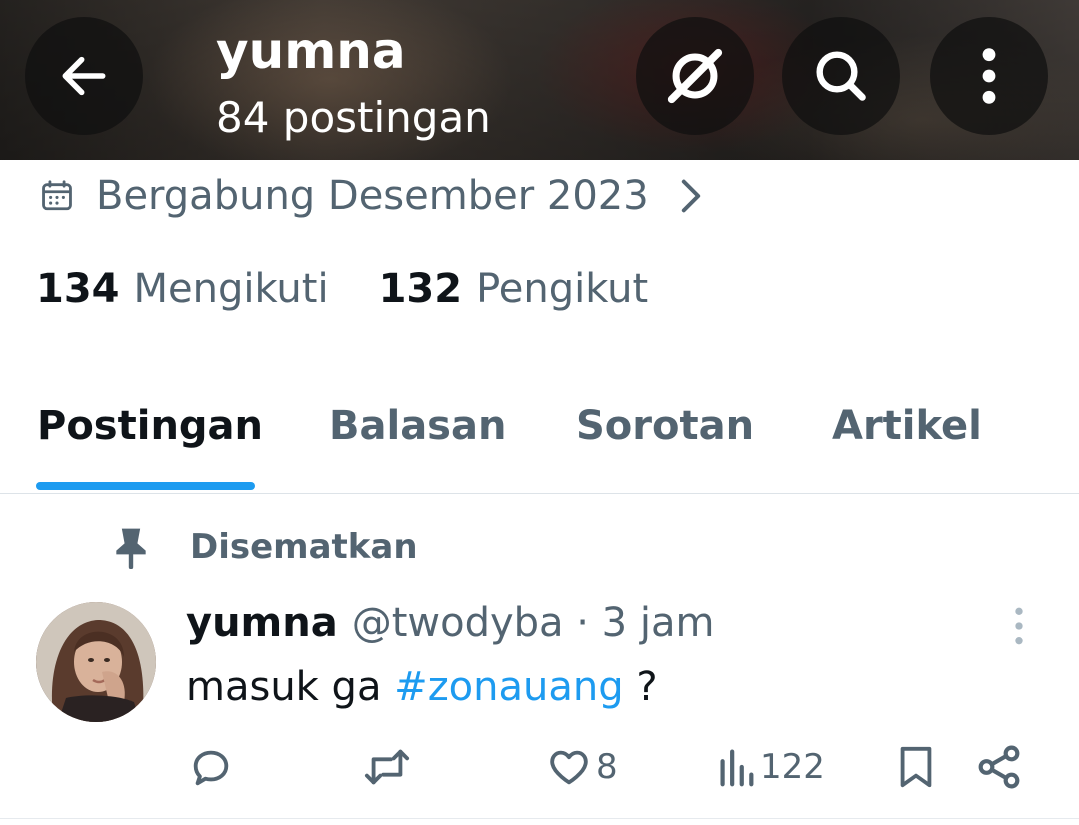  I want to click on bookmark-icon, so click(916, 767).